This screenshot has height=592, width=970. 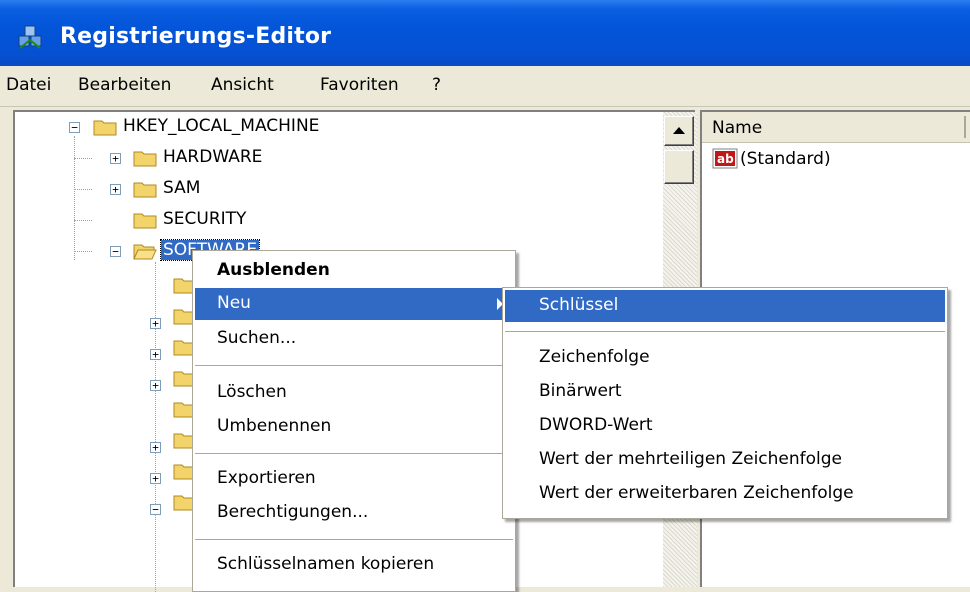 I want to click on menu-item-exportieren: Exportieren, so click(x=354, y=479).